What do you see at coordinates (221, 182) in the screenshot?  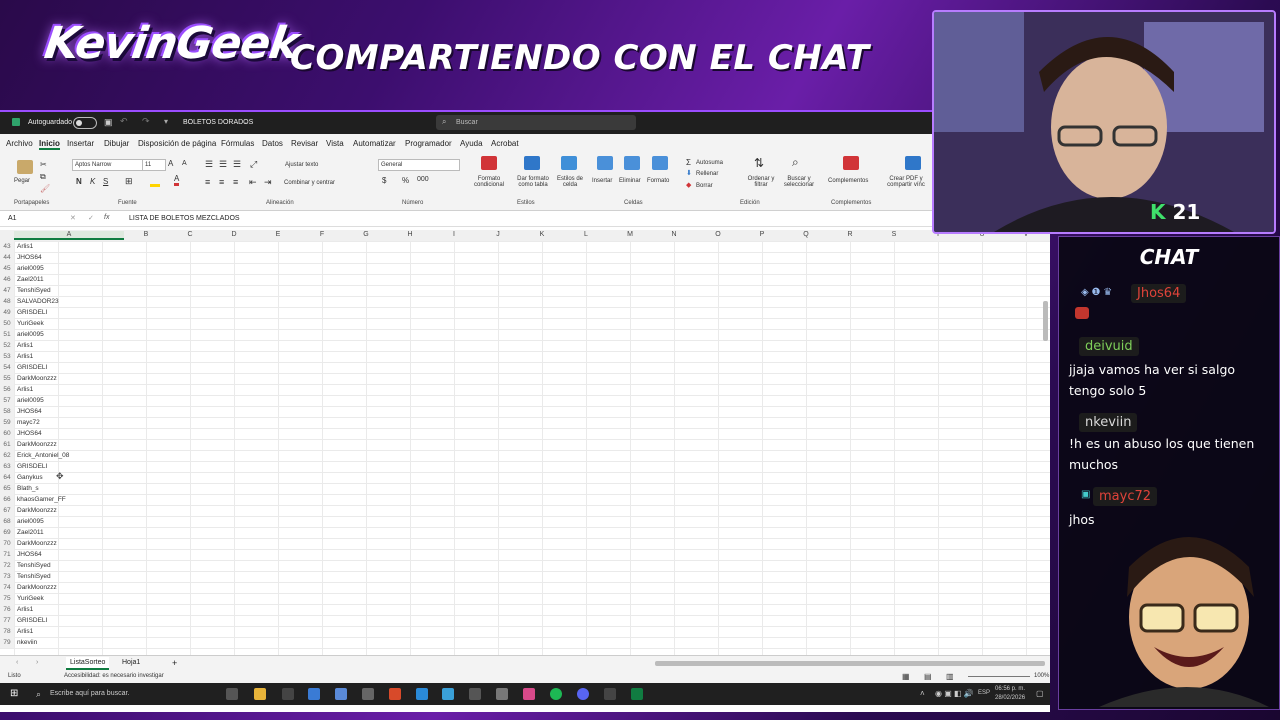 I see `align-center-icon: ≡` at bounding box center [221, 182].